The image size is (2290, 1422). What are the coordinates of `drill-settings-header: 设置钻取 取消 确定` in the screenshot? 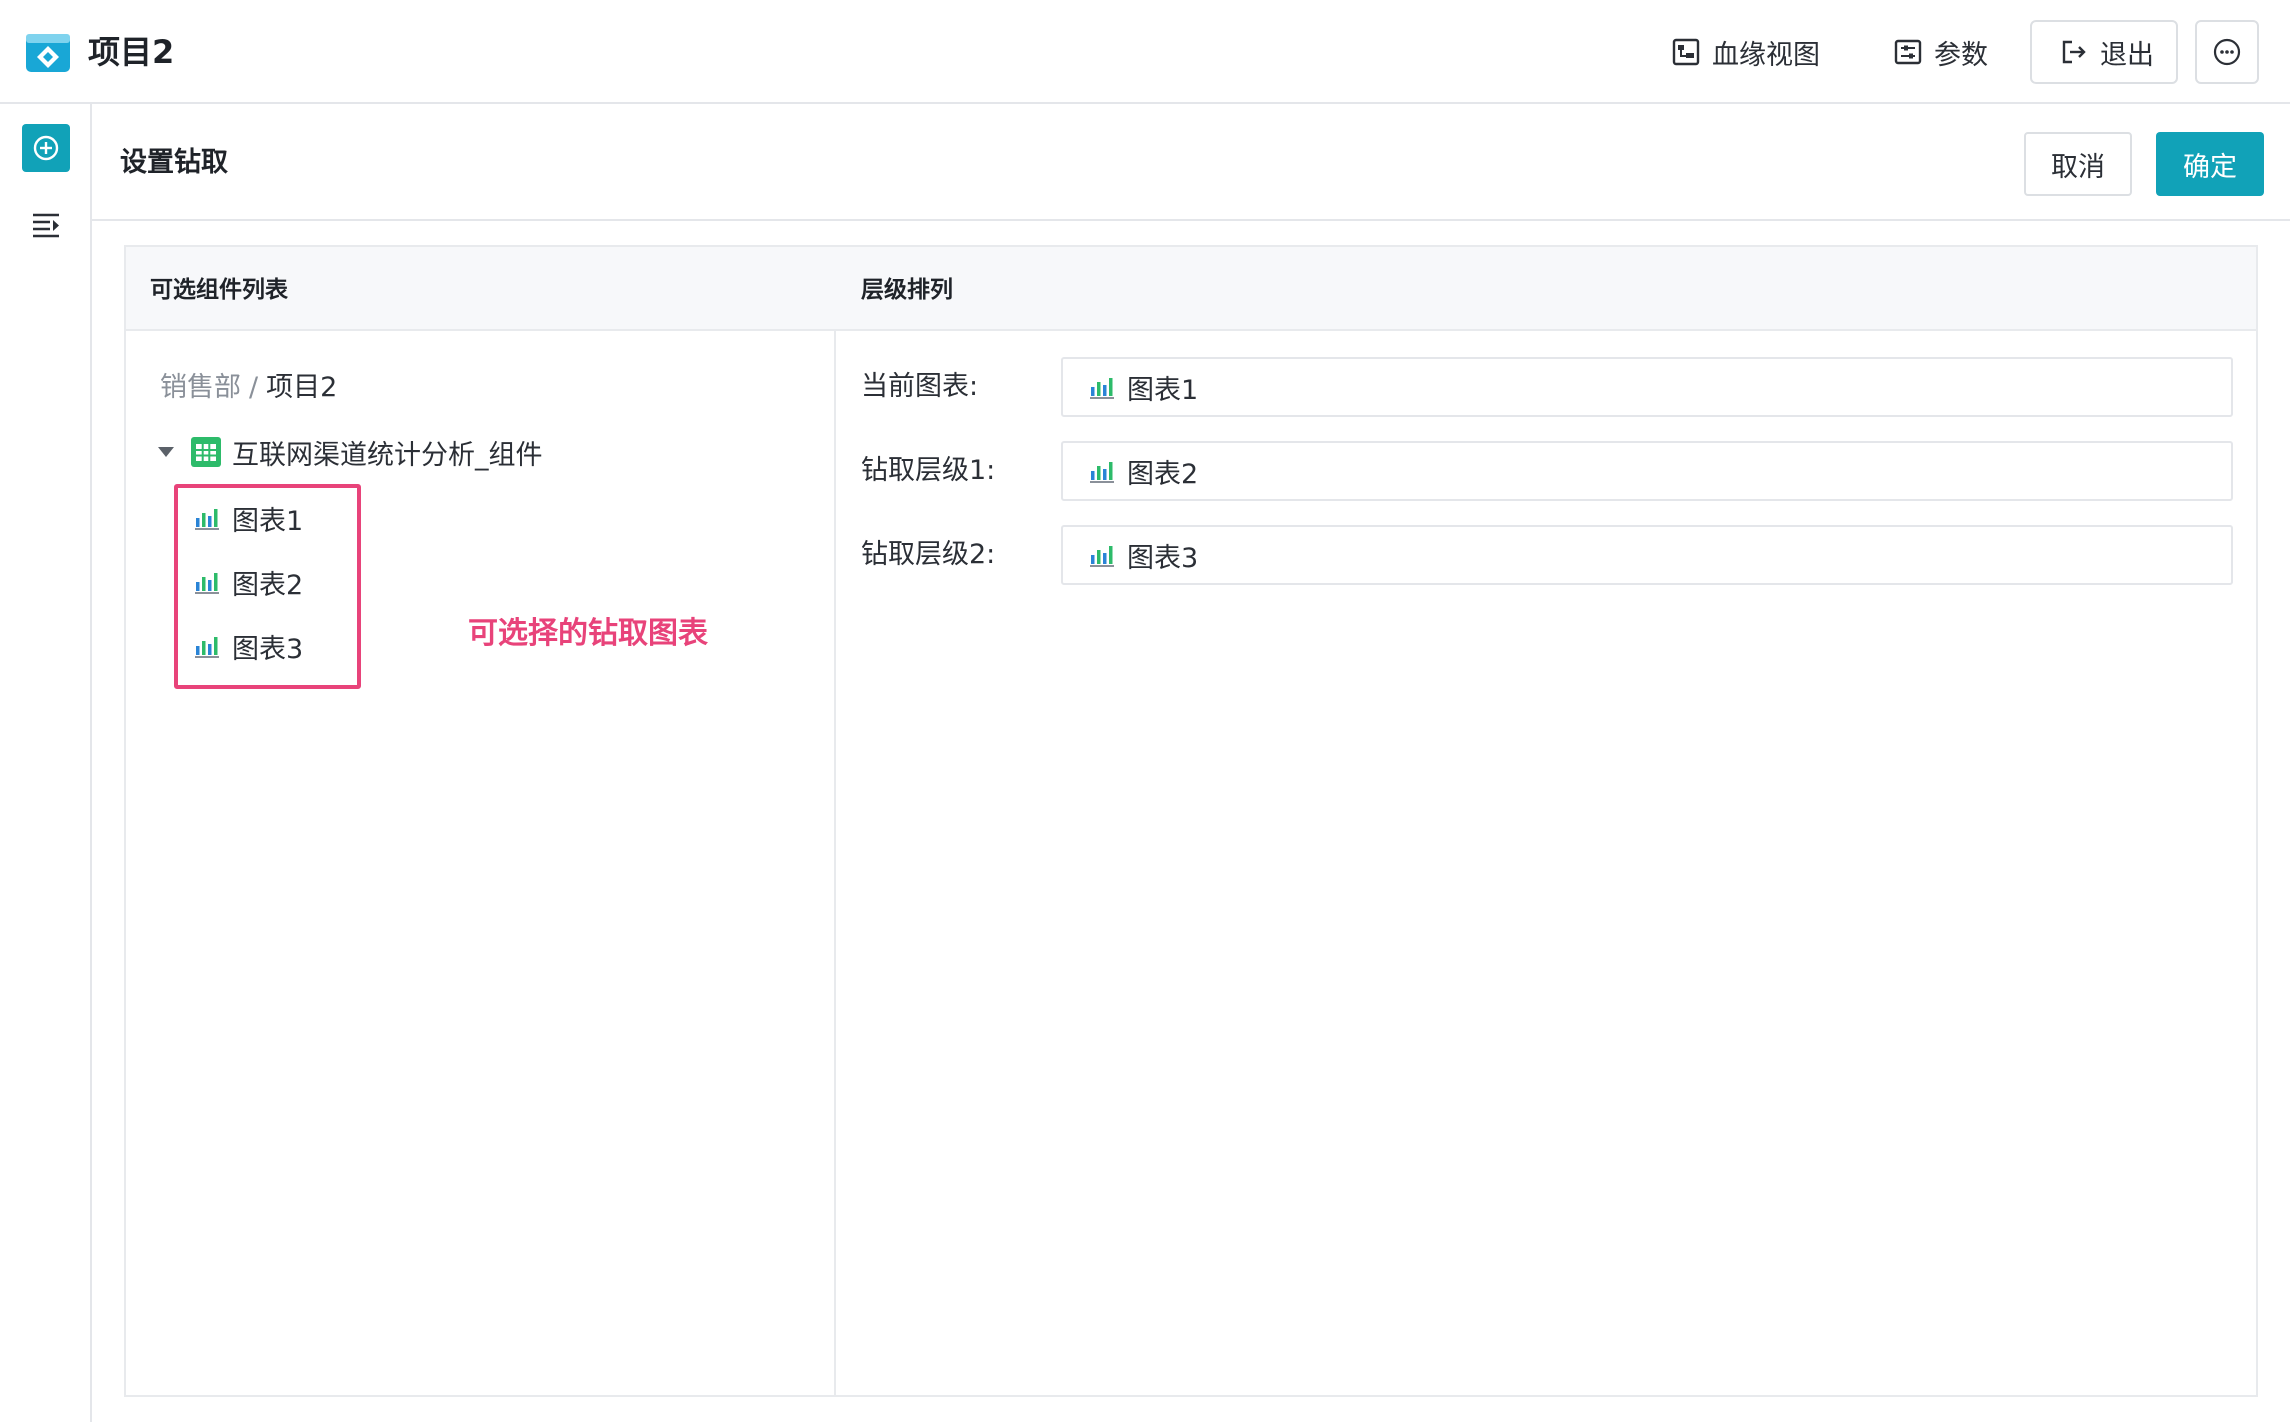 It's located at (1191, 163).